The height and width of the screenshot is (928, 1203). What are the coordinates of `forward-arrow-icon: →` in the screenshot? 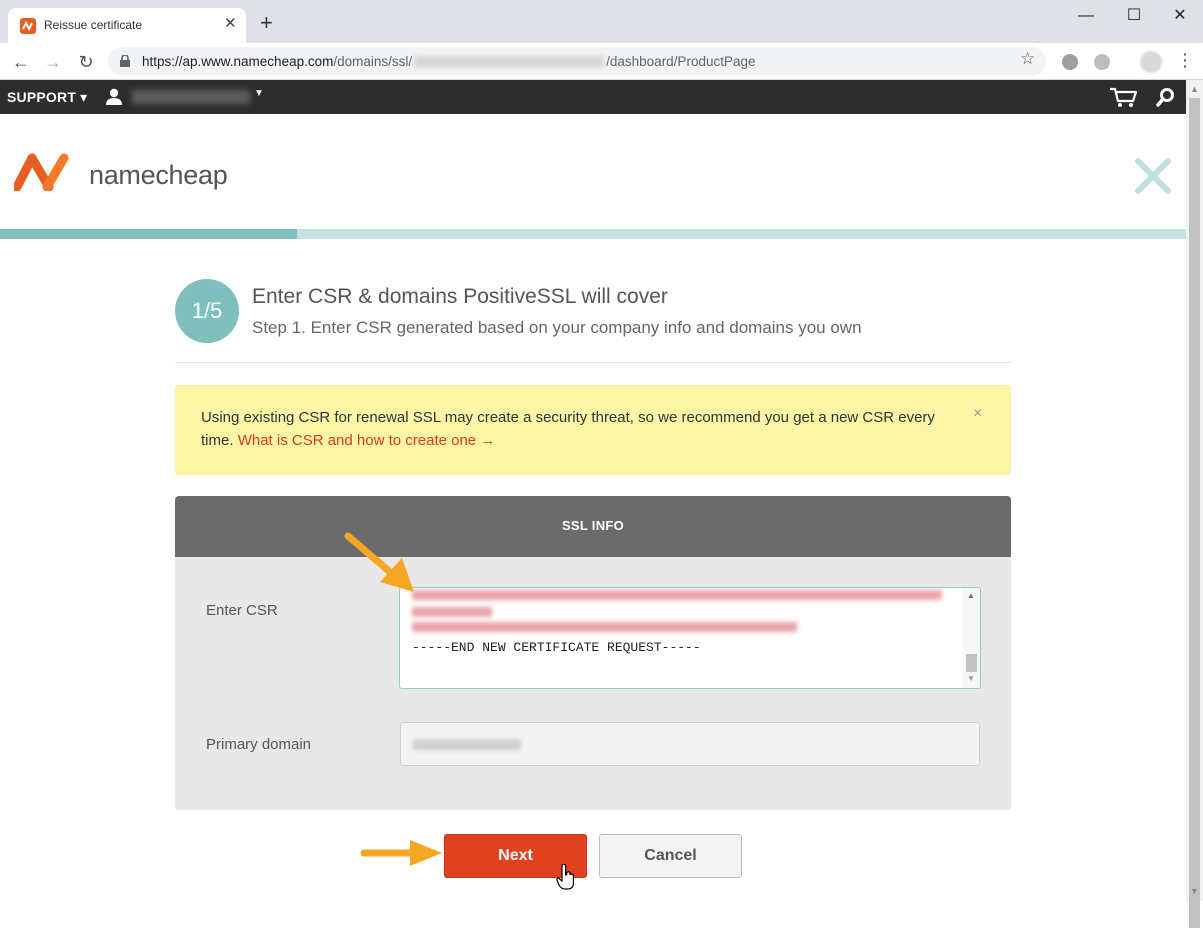 It's located at (53, 62).